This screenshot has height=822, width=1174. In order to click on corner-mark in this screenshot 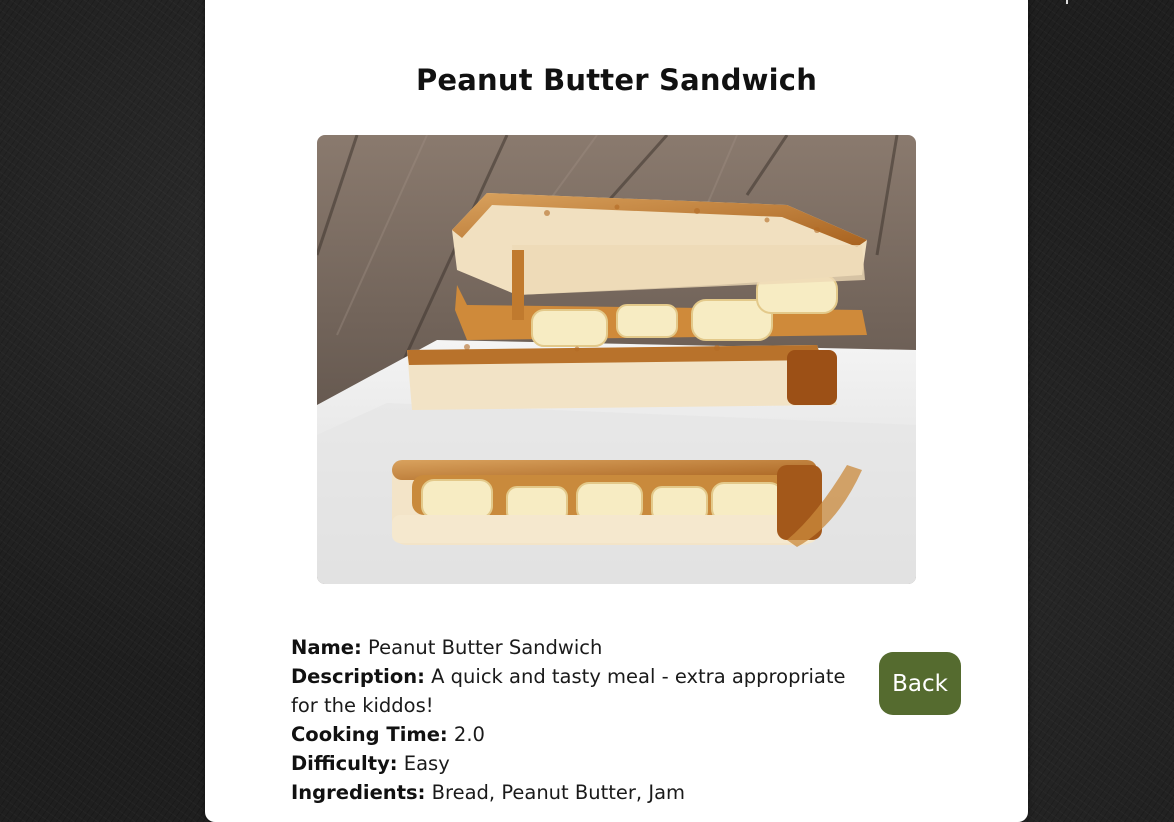, I will do `click(1067, 2)`.